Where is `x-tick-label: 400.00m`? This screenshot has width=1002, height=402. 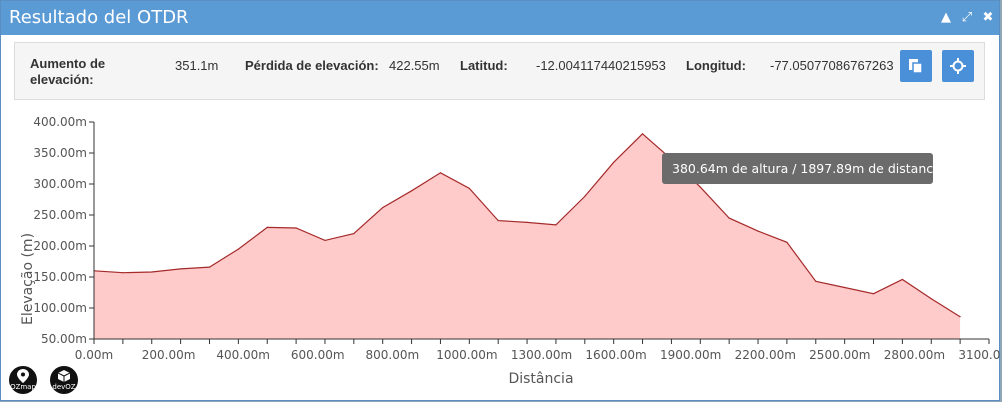 x-tick-label: 400.00m is located at coordinates (243, 355).